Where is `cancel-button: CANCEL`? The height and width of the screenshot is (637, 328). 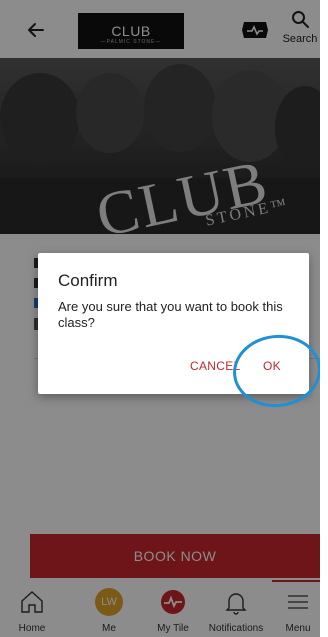
cancel-button: CANCEL is located at coordinates (215, 366).